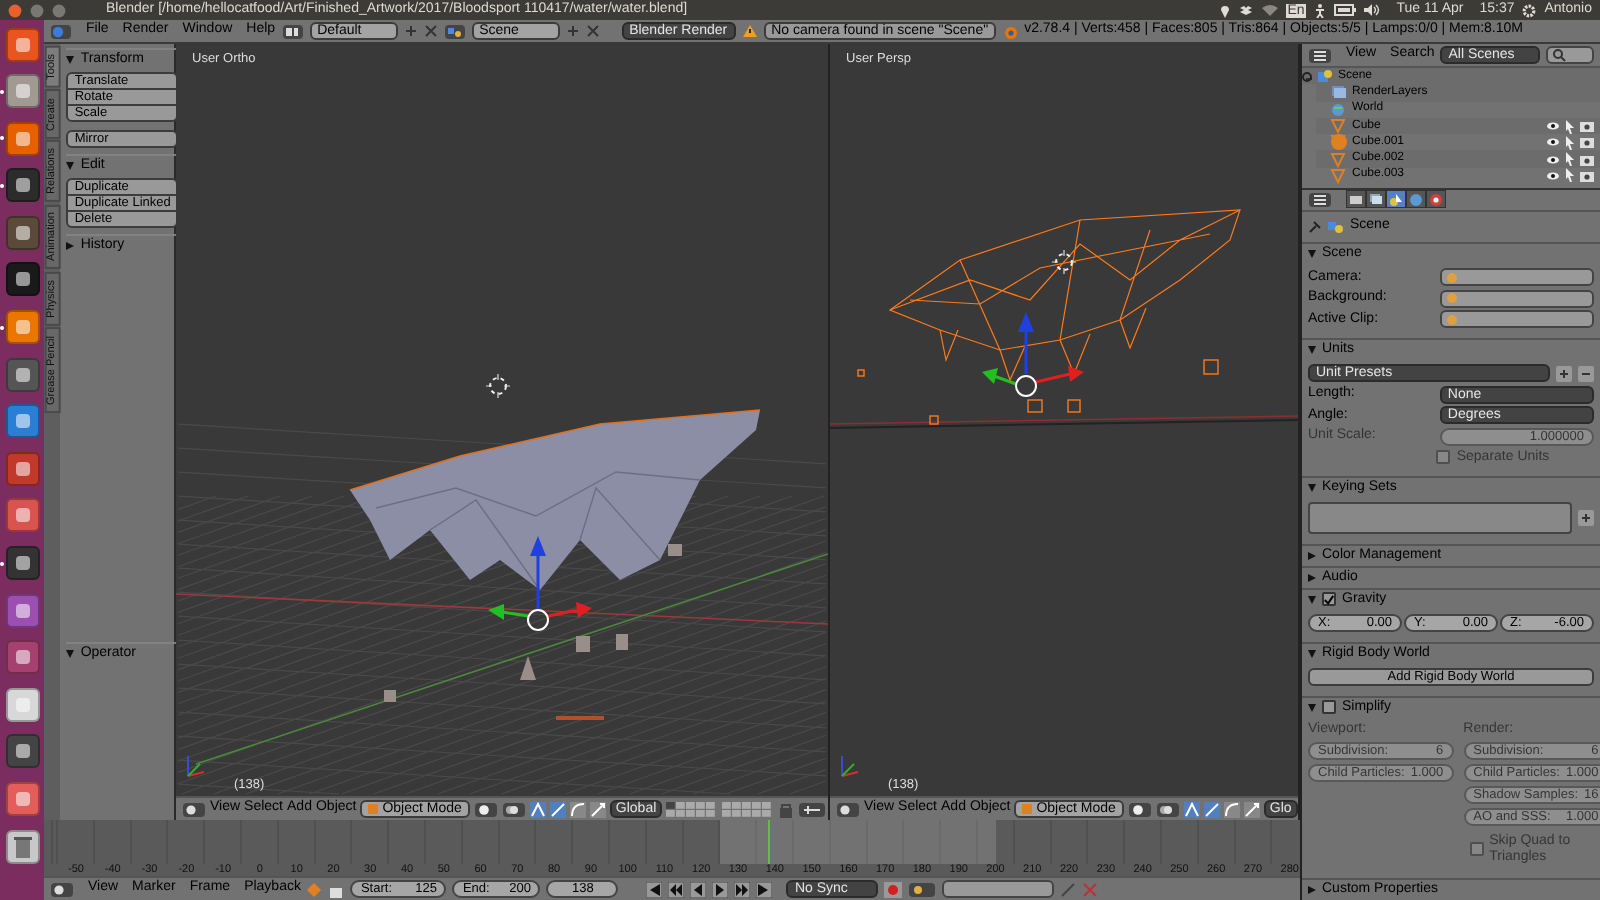  What do you see at coordinates (1245, 10) in the screenshot?
I see `cloud-icon` at bounding box center [1245, 10].